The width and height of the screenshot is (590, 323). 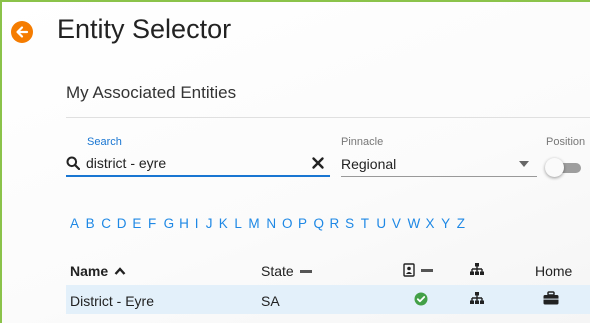 I want to click on arrow-left-icon, so click(x=22, y=32).